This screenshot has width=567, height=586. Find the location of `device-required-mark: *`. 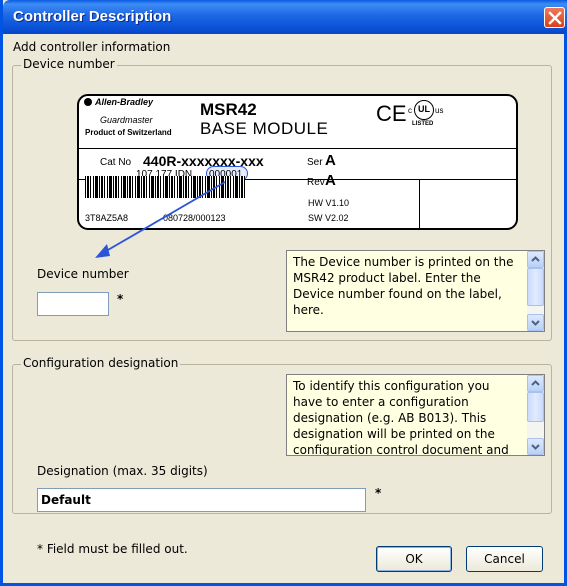

device-required-mark: * is located at coordinates (120, 299).